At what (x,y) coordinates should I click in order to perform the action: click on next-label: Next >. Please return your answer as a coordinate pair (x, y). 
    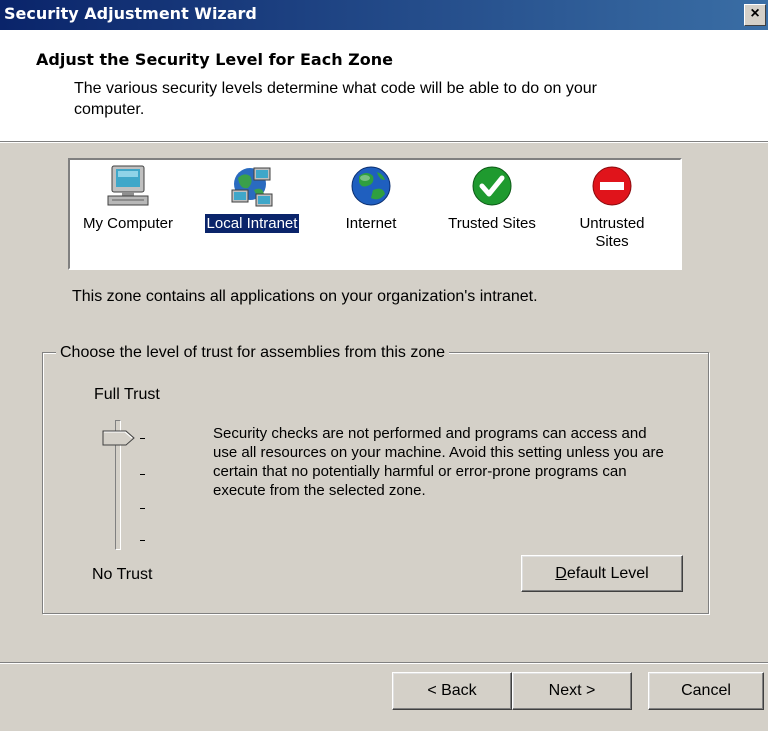
    Looking at the image, I should click on (572, 690).